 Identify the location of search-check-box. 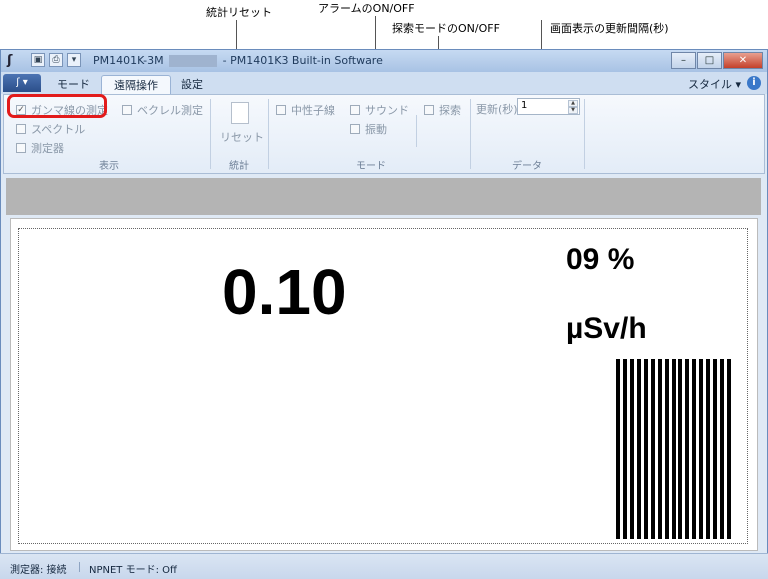
(429, 110).